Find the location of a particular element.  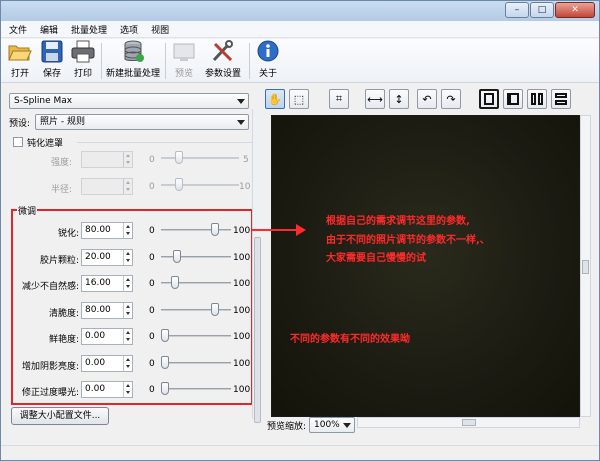

zoom-select: 100% is located at coordinates (332, 425).